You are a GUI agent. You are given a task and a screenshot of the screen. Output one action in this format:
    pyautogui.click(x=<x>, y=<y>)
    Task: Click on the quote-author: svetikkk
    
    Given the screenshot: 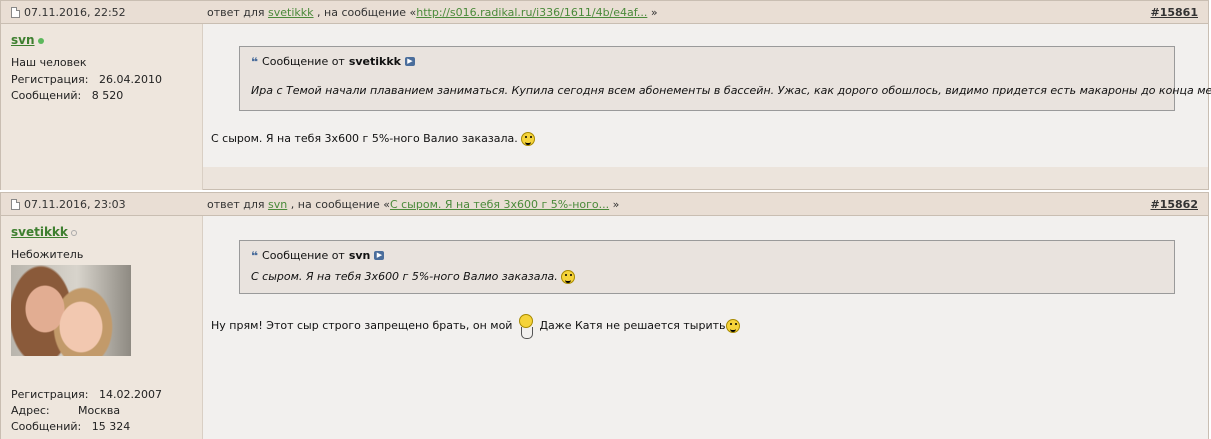 What is the action you would take?
    pyautogui.click(x=374, y=61)
    